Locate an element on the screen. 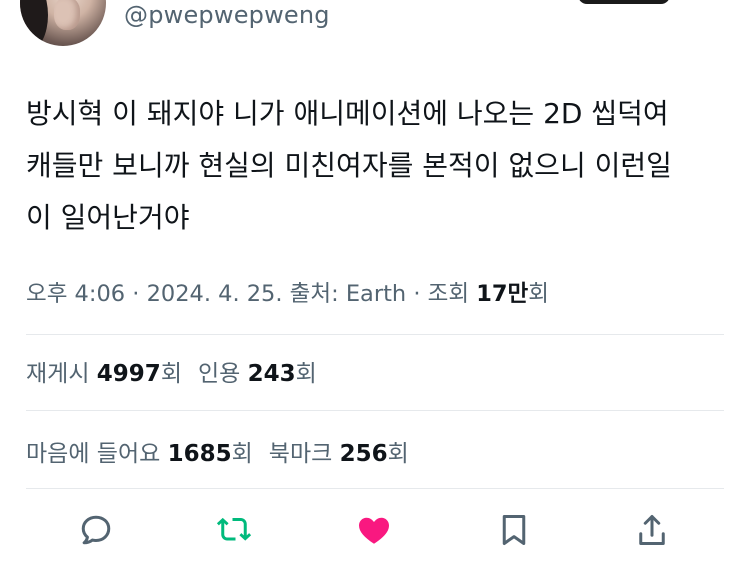 The width and height of the screenshot is (750, 570). like-bookmark-stats: 마음에 들어요 1685회 북마크 256회 is located at coordinates (217, 451).